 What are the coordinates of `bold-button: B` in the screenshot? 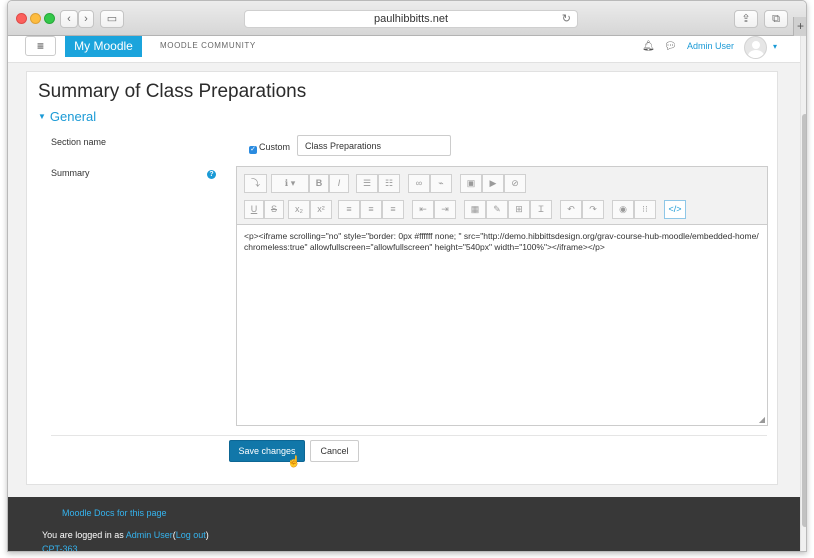 It's located at (319, 183).